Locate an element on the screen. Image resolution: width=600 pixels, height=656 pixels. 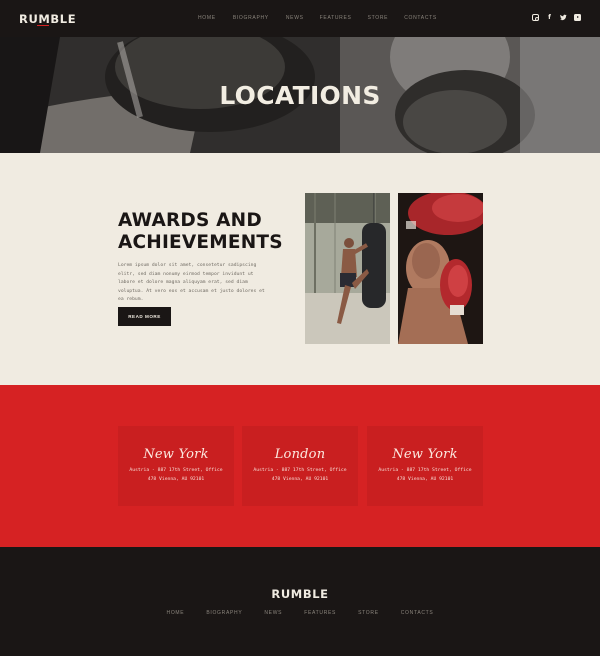
read-more-button: READ MORE is located at coordinates (144, 316).